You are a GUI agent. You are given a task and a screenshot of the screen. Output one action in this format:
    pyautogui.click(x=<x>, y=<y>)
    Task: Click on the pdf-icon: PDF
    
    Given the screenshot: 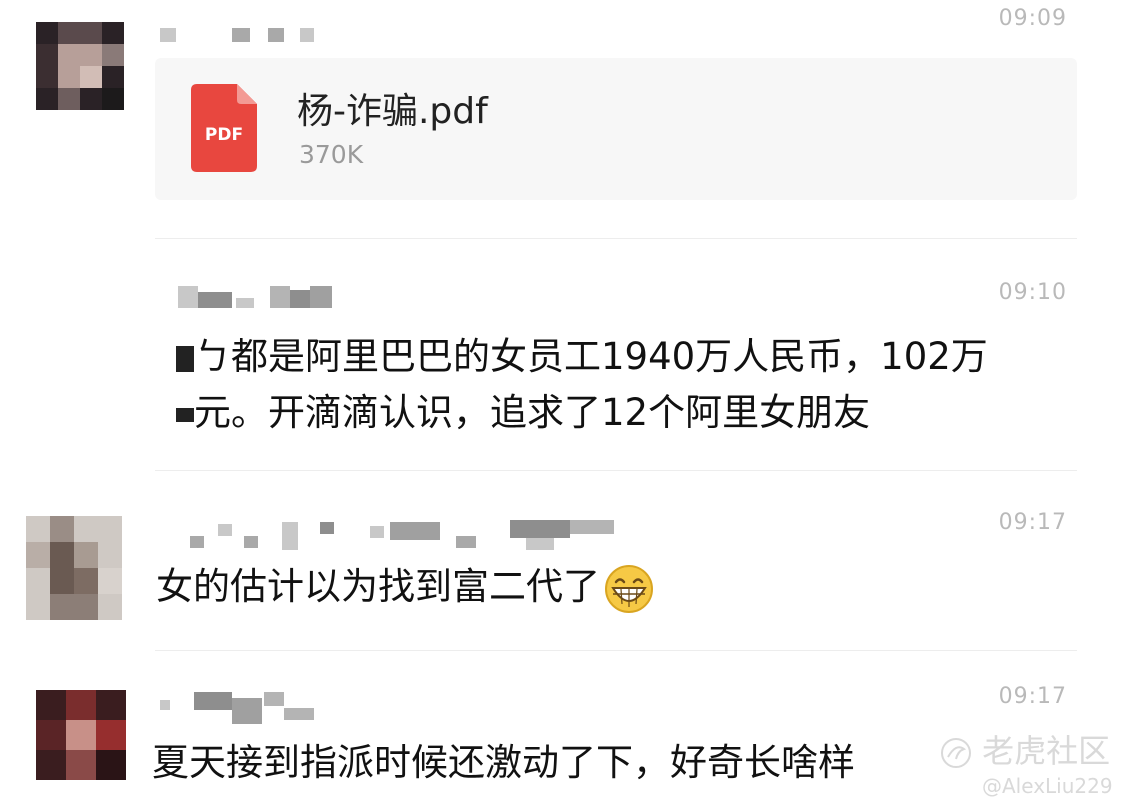 What is the action you would take?
    pyautogui.click(x=224, y=128)
    